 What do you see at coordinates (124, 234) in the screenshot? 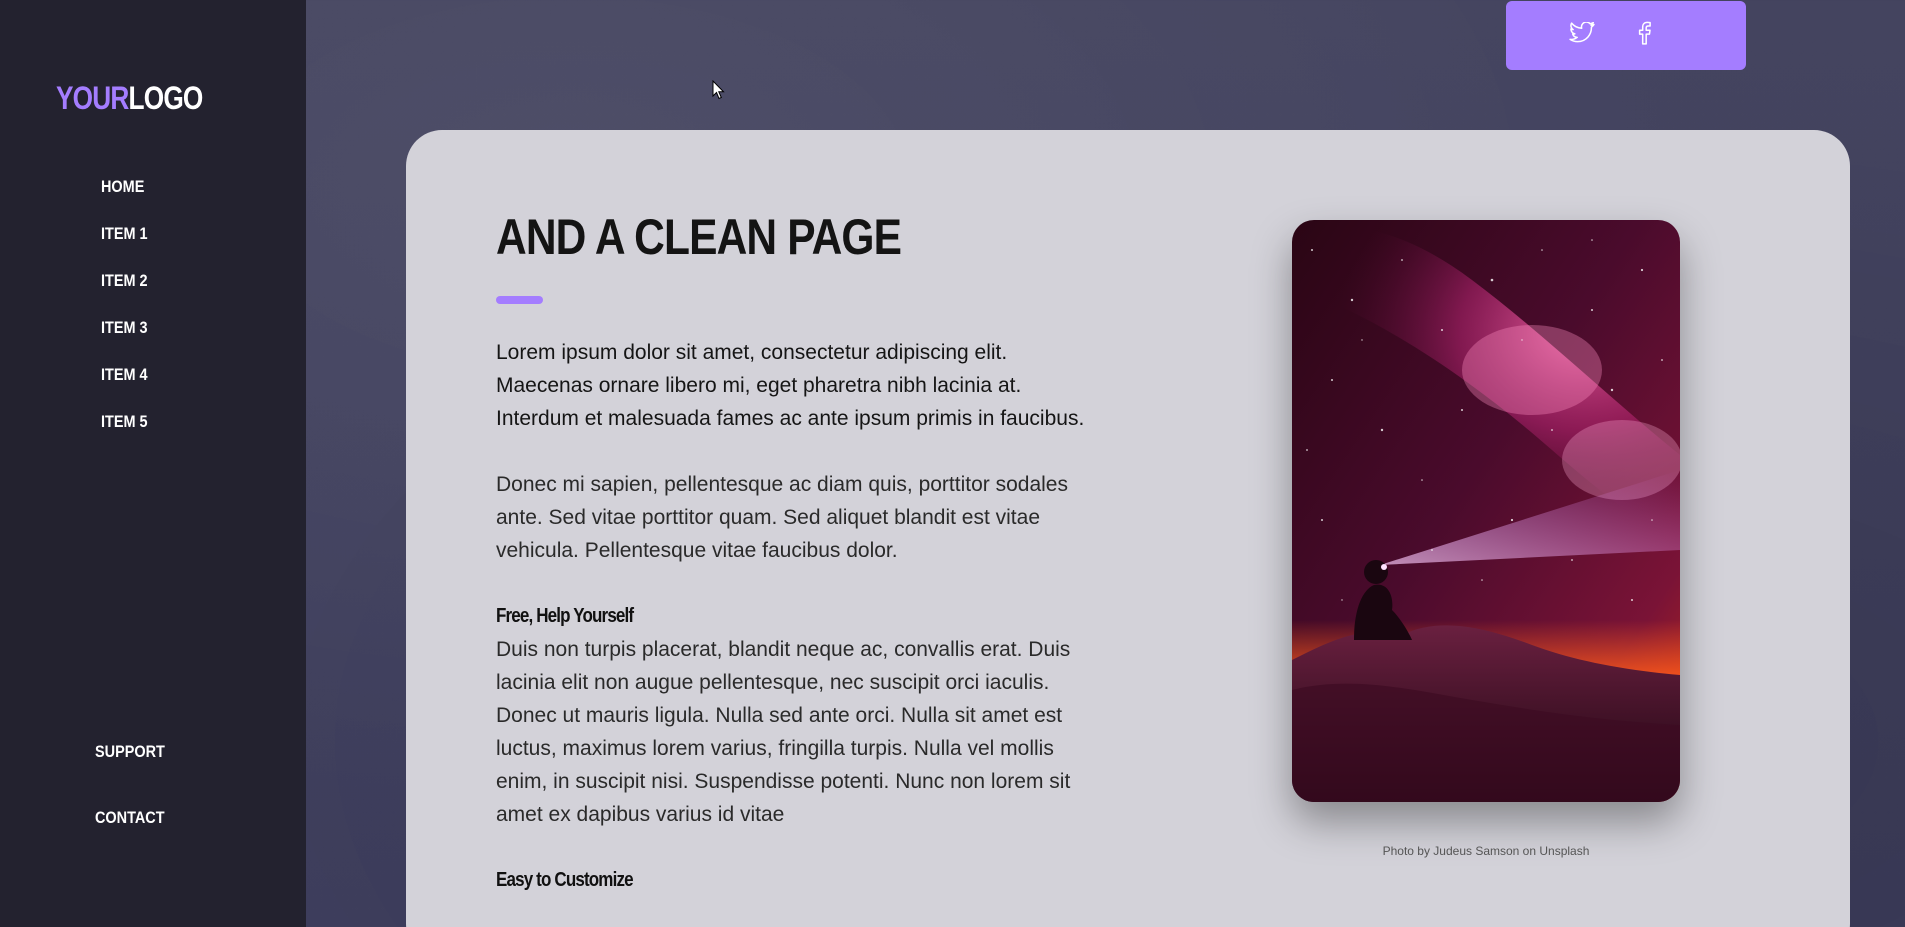
I see `nav-link-item-1: ITEM 1` at bounding box center [124, 234].